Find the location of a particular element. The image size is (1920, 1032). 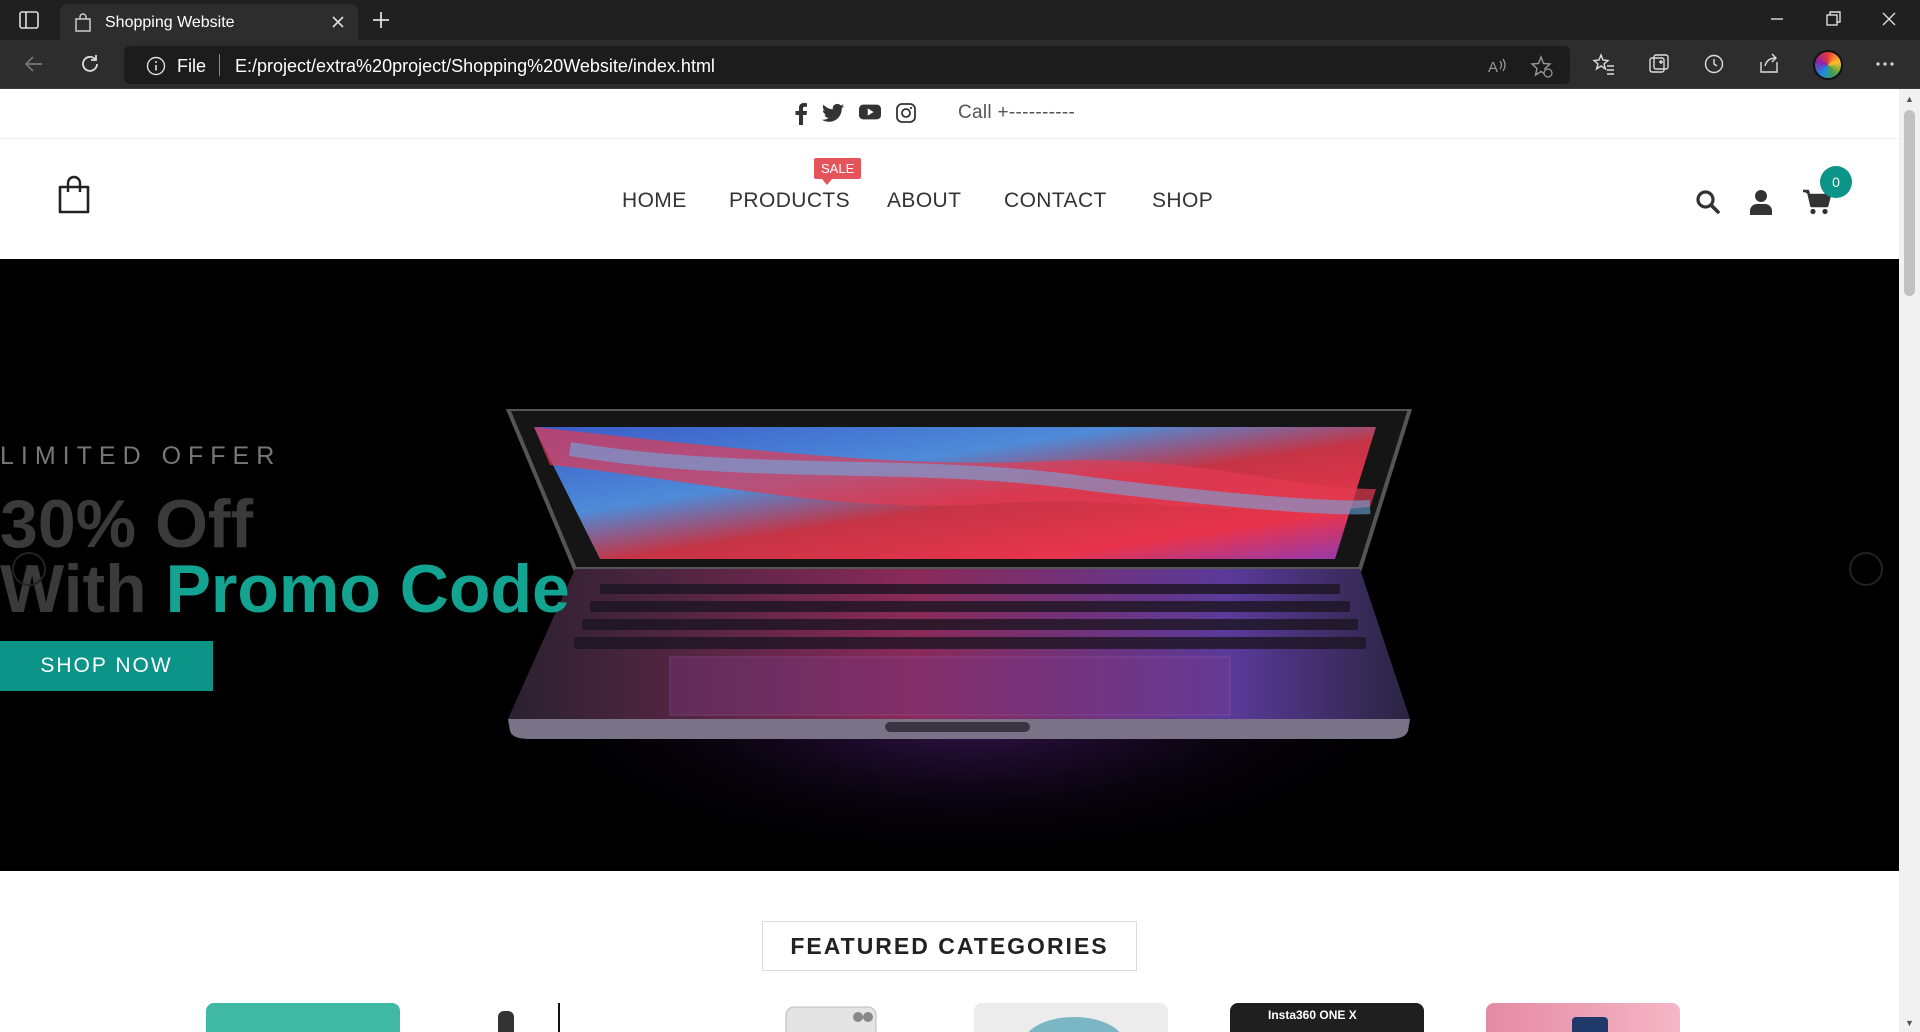

search-icon is located at coordinates (1708, 202).